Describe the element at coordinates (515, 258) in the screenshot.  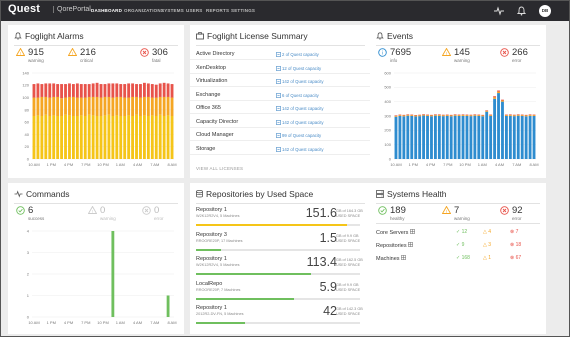
I see `health-error-count: ⊗ 67` at that location.